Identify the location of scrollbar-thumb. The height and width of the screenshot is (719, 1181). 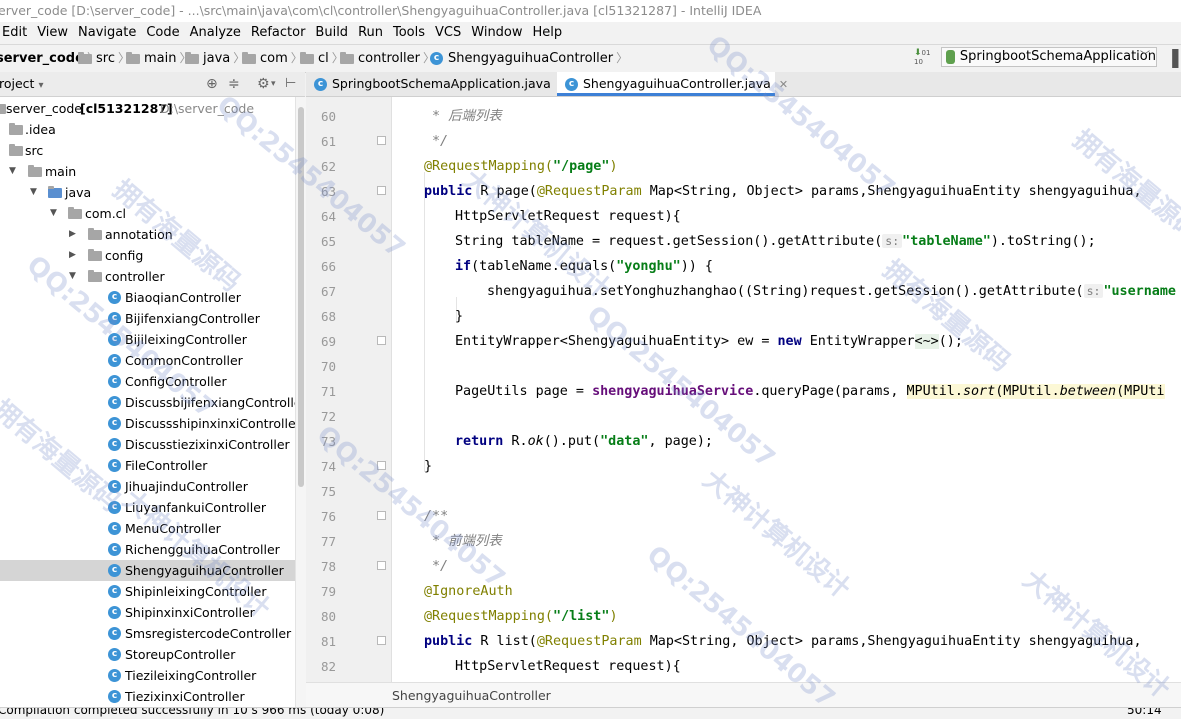
(301, 297).